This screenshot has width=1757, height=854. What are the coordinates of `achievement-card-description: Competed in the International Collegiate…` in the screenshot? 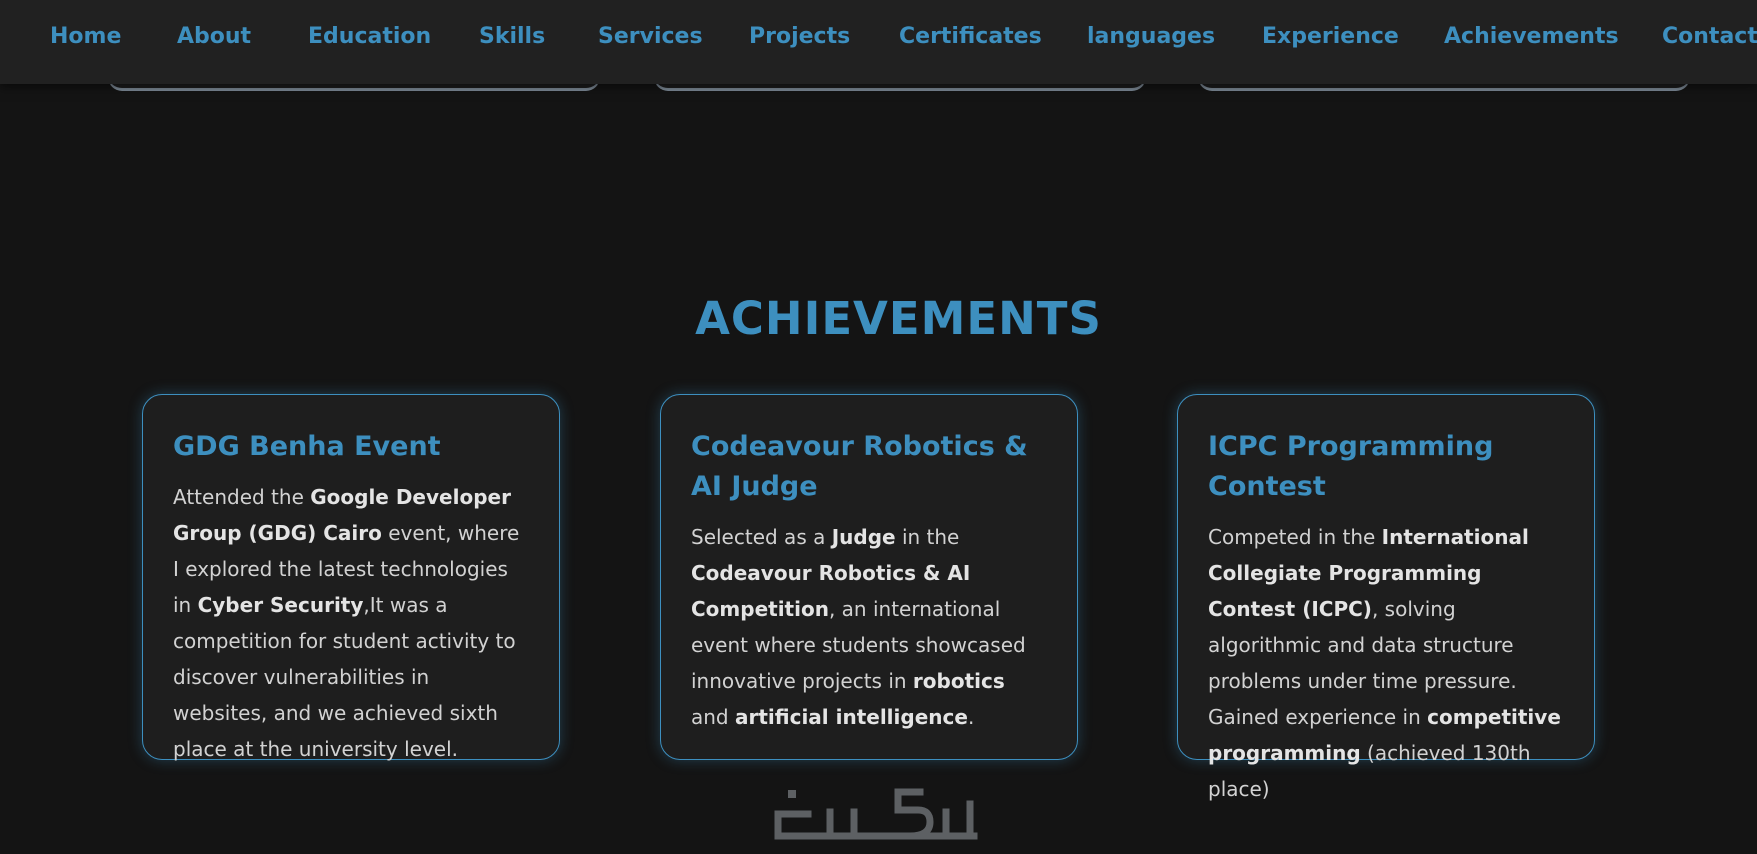 It's located at (1384, 663).